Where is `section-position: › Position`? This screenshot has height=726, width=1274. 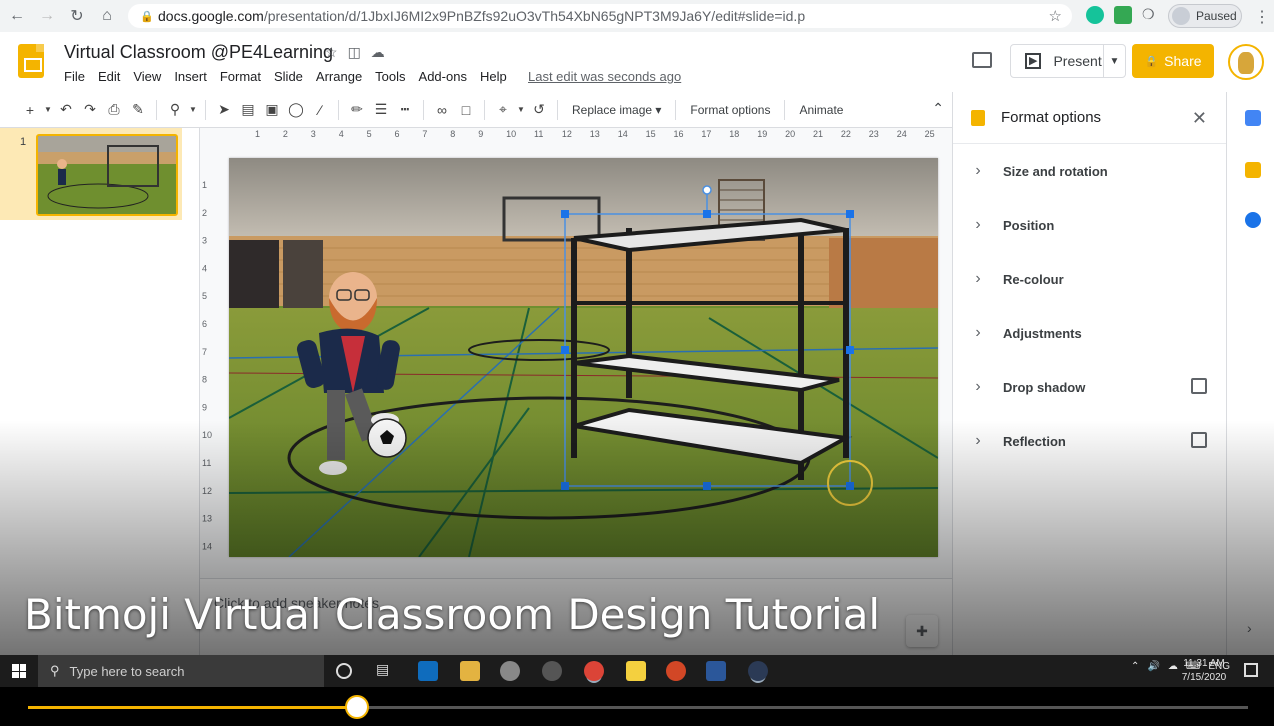
section-position: › Position is located at coordinates (1090, 225).